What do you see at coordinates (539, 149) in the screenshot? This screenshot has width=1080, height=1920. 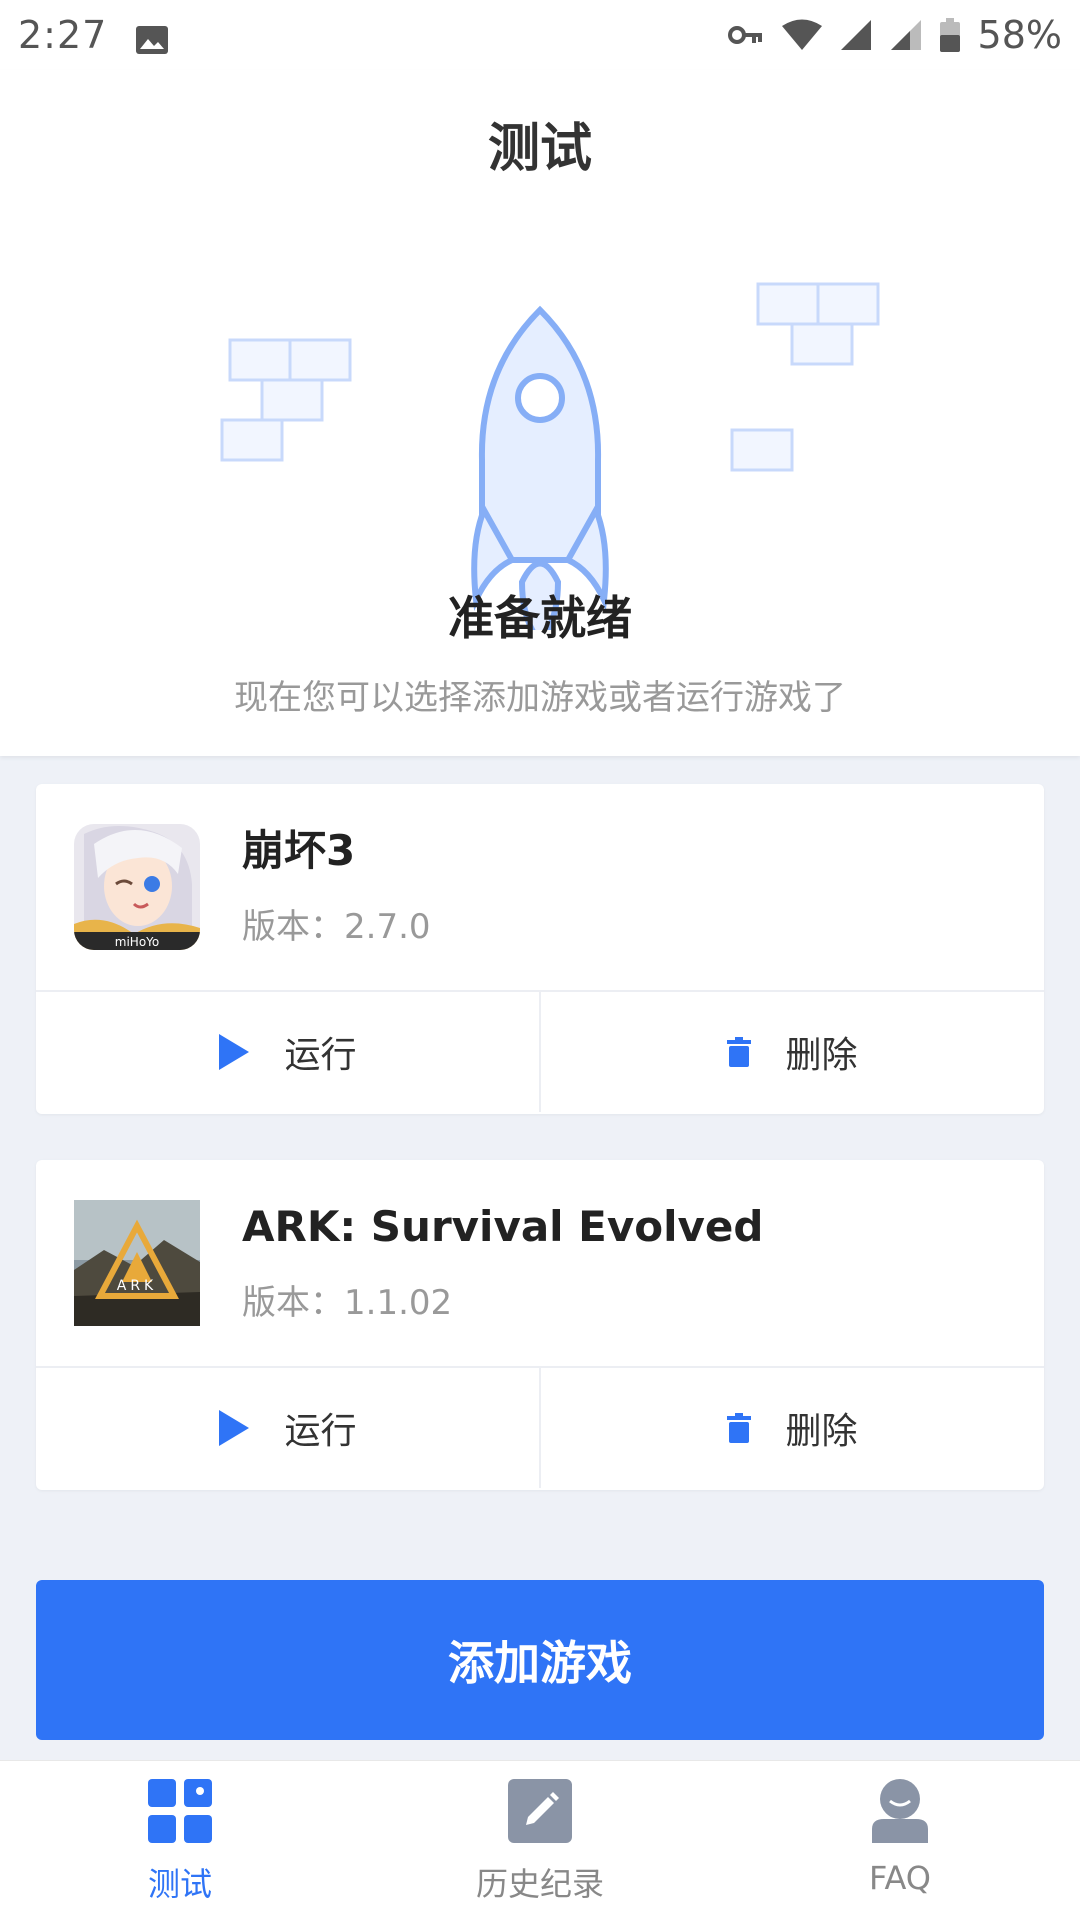 I see `page-title: 测试` at bounding box center [539, 149].